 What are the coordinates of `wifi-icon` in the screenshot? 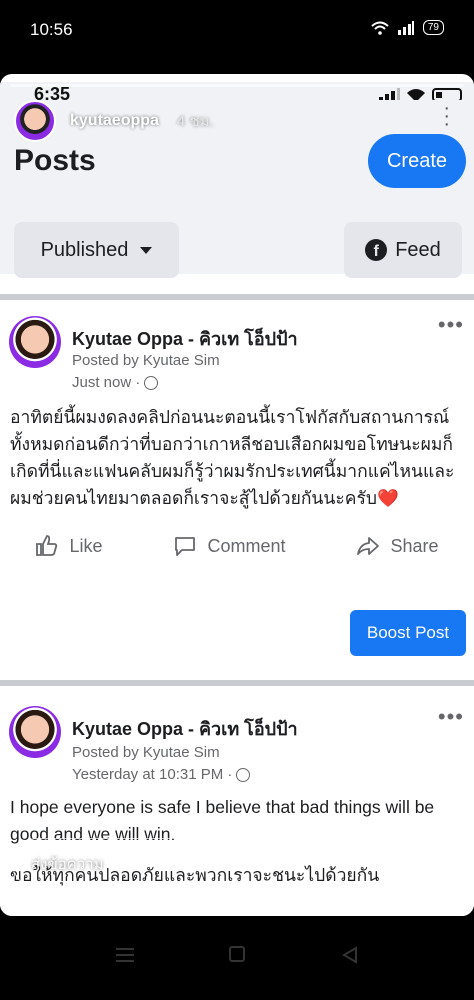 It's located at (380, 28).